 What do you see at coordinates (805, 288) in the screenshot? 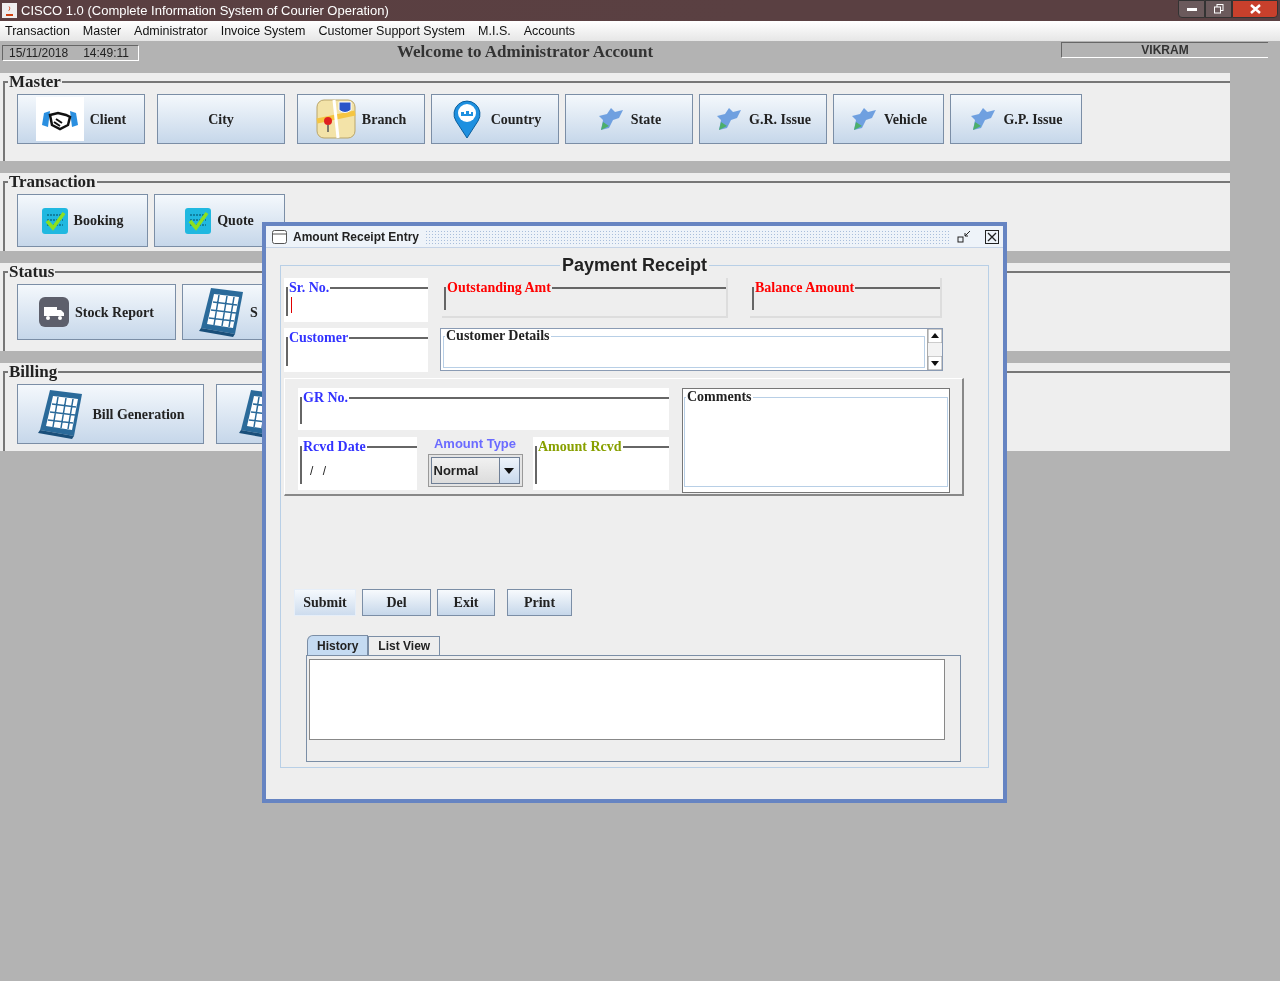
I see `field-label: Balance Amount` at bounding box center [805, 288].